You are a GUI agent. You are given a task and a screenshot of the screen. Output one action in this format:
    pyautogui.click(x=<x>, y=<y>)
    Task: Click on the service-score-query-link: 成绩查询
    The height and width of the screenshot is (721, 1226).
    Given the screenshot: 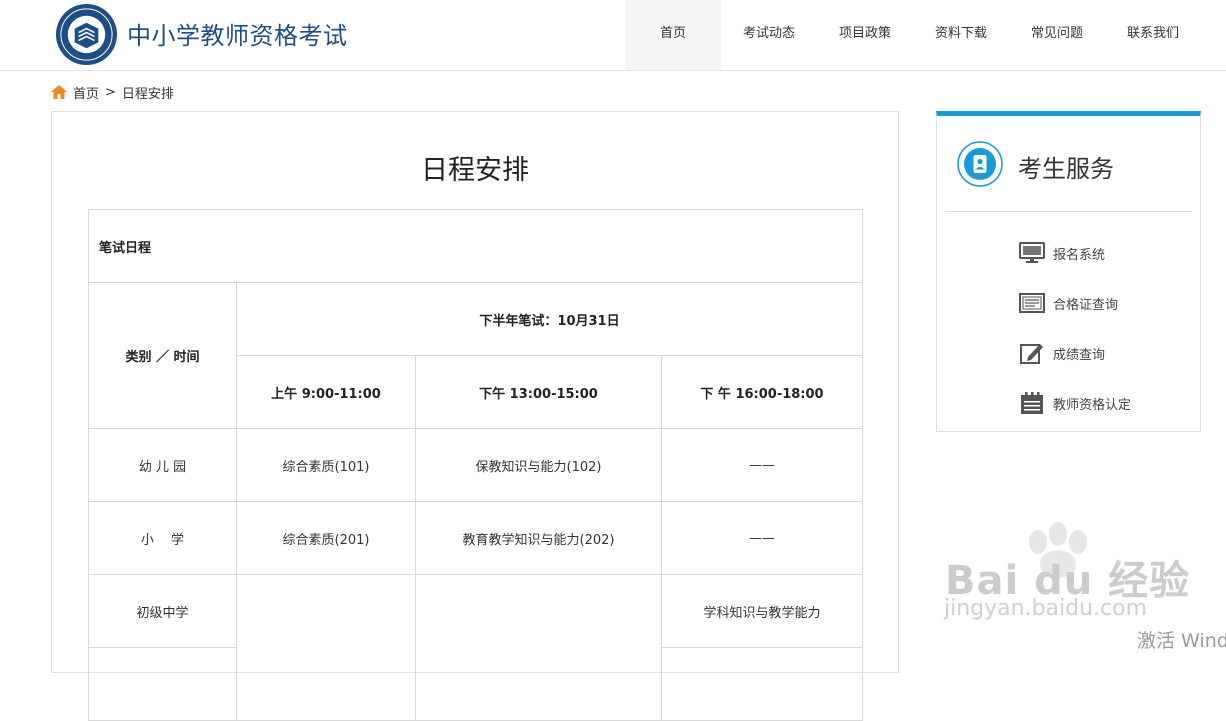 What is the action you would take?
    pyautogui.click(x=1075, y=353)
    